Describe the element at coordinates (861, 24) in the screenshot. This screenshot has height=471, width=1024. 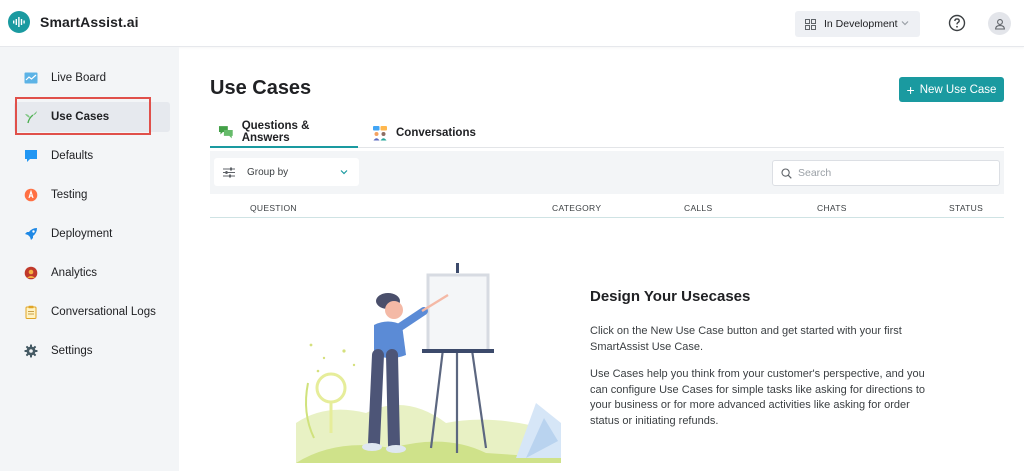
I see `environment-label: In Development` at that location.